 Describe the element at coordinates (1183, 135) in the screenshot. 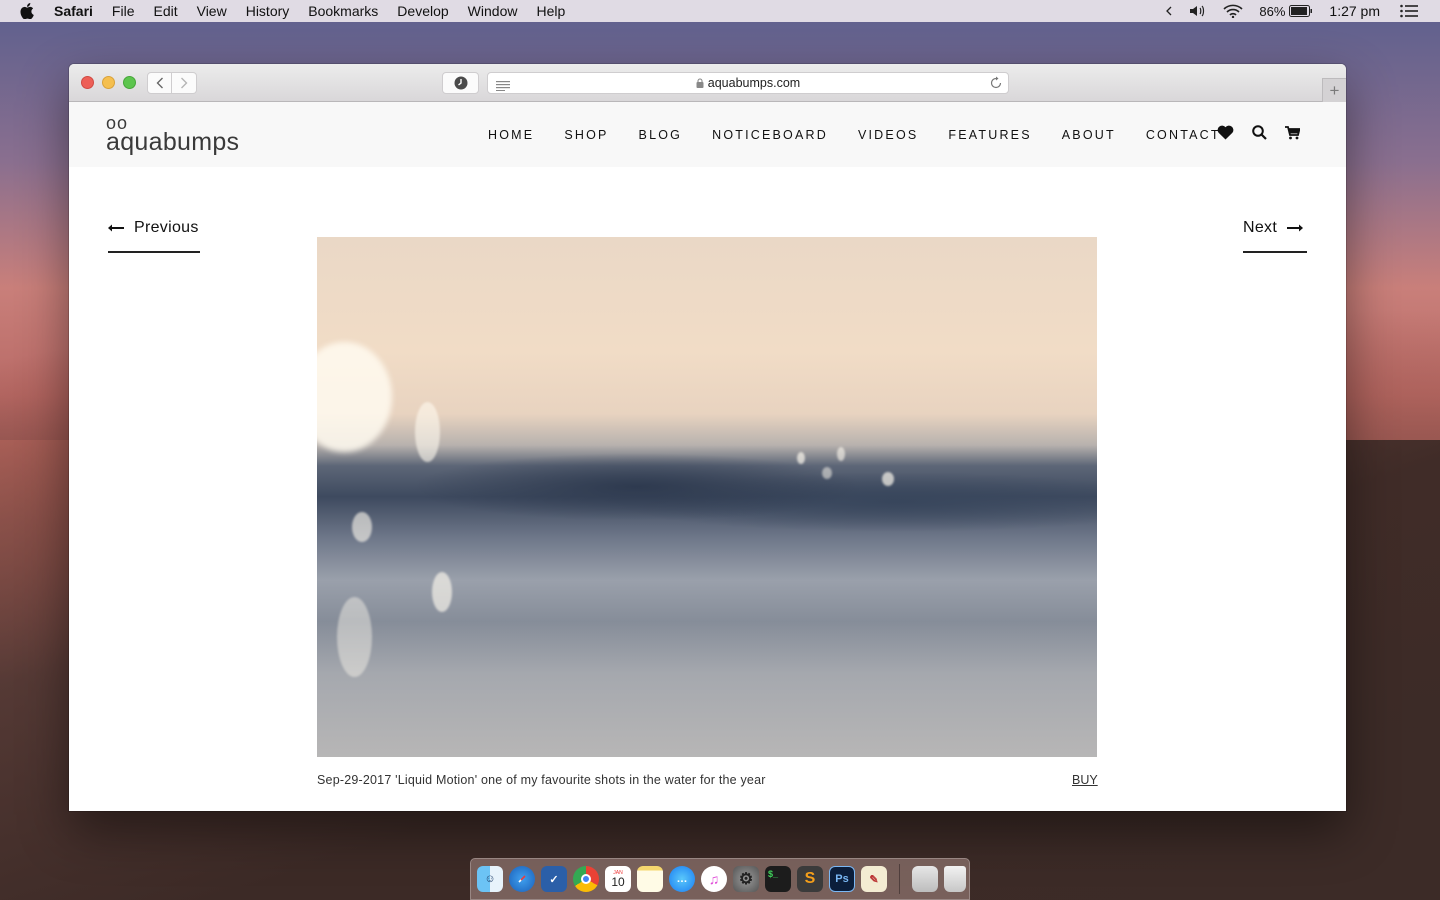

I see `nav-contact: CONTACT` at that location.